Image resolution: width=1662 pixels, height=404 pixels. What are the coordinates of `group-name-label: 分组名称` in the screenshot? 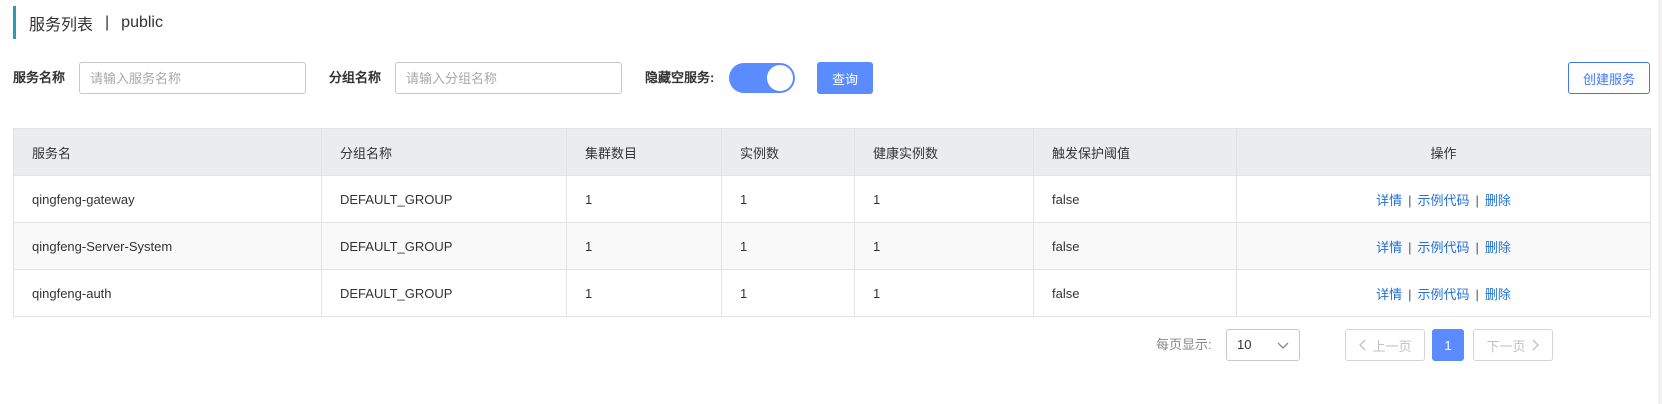 It's located at (355, 77).